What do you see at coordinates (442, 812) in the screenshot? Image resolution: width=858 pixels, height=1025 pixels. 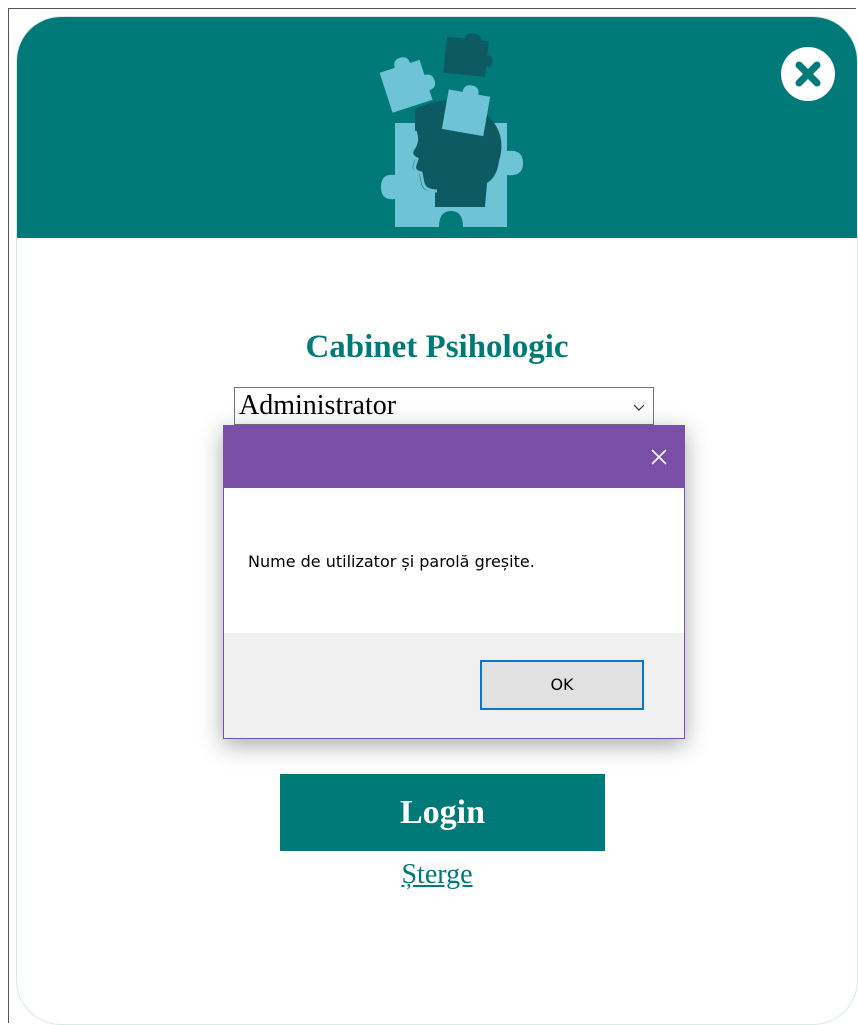 I see `login-button: Login` at bounding box center [442, 812].